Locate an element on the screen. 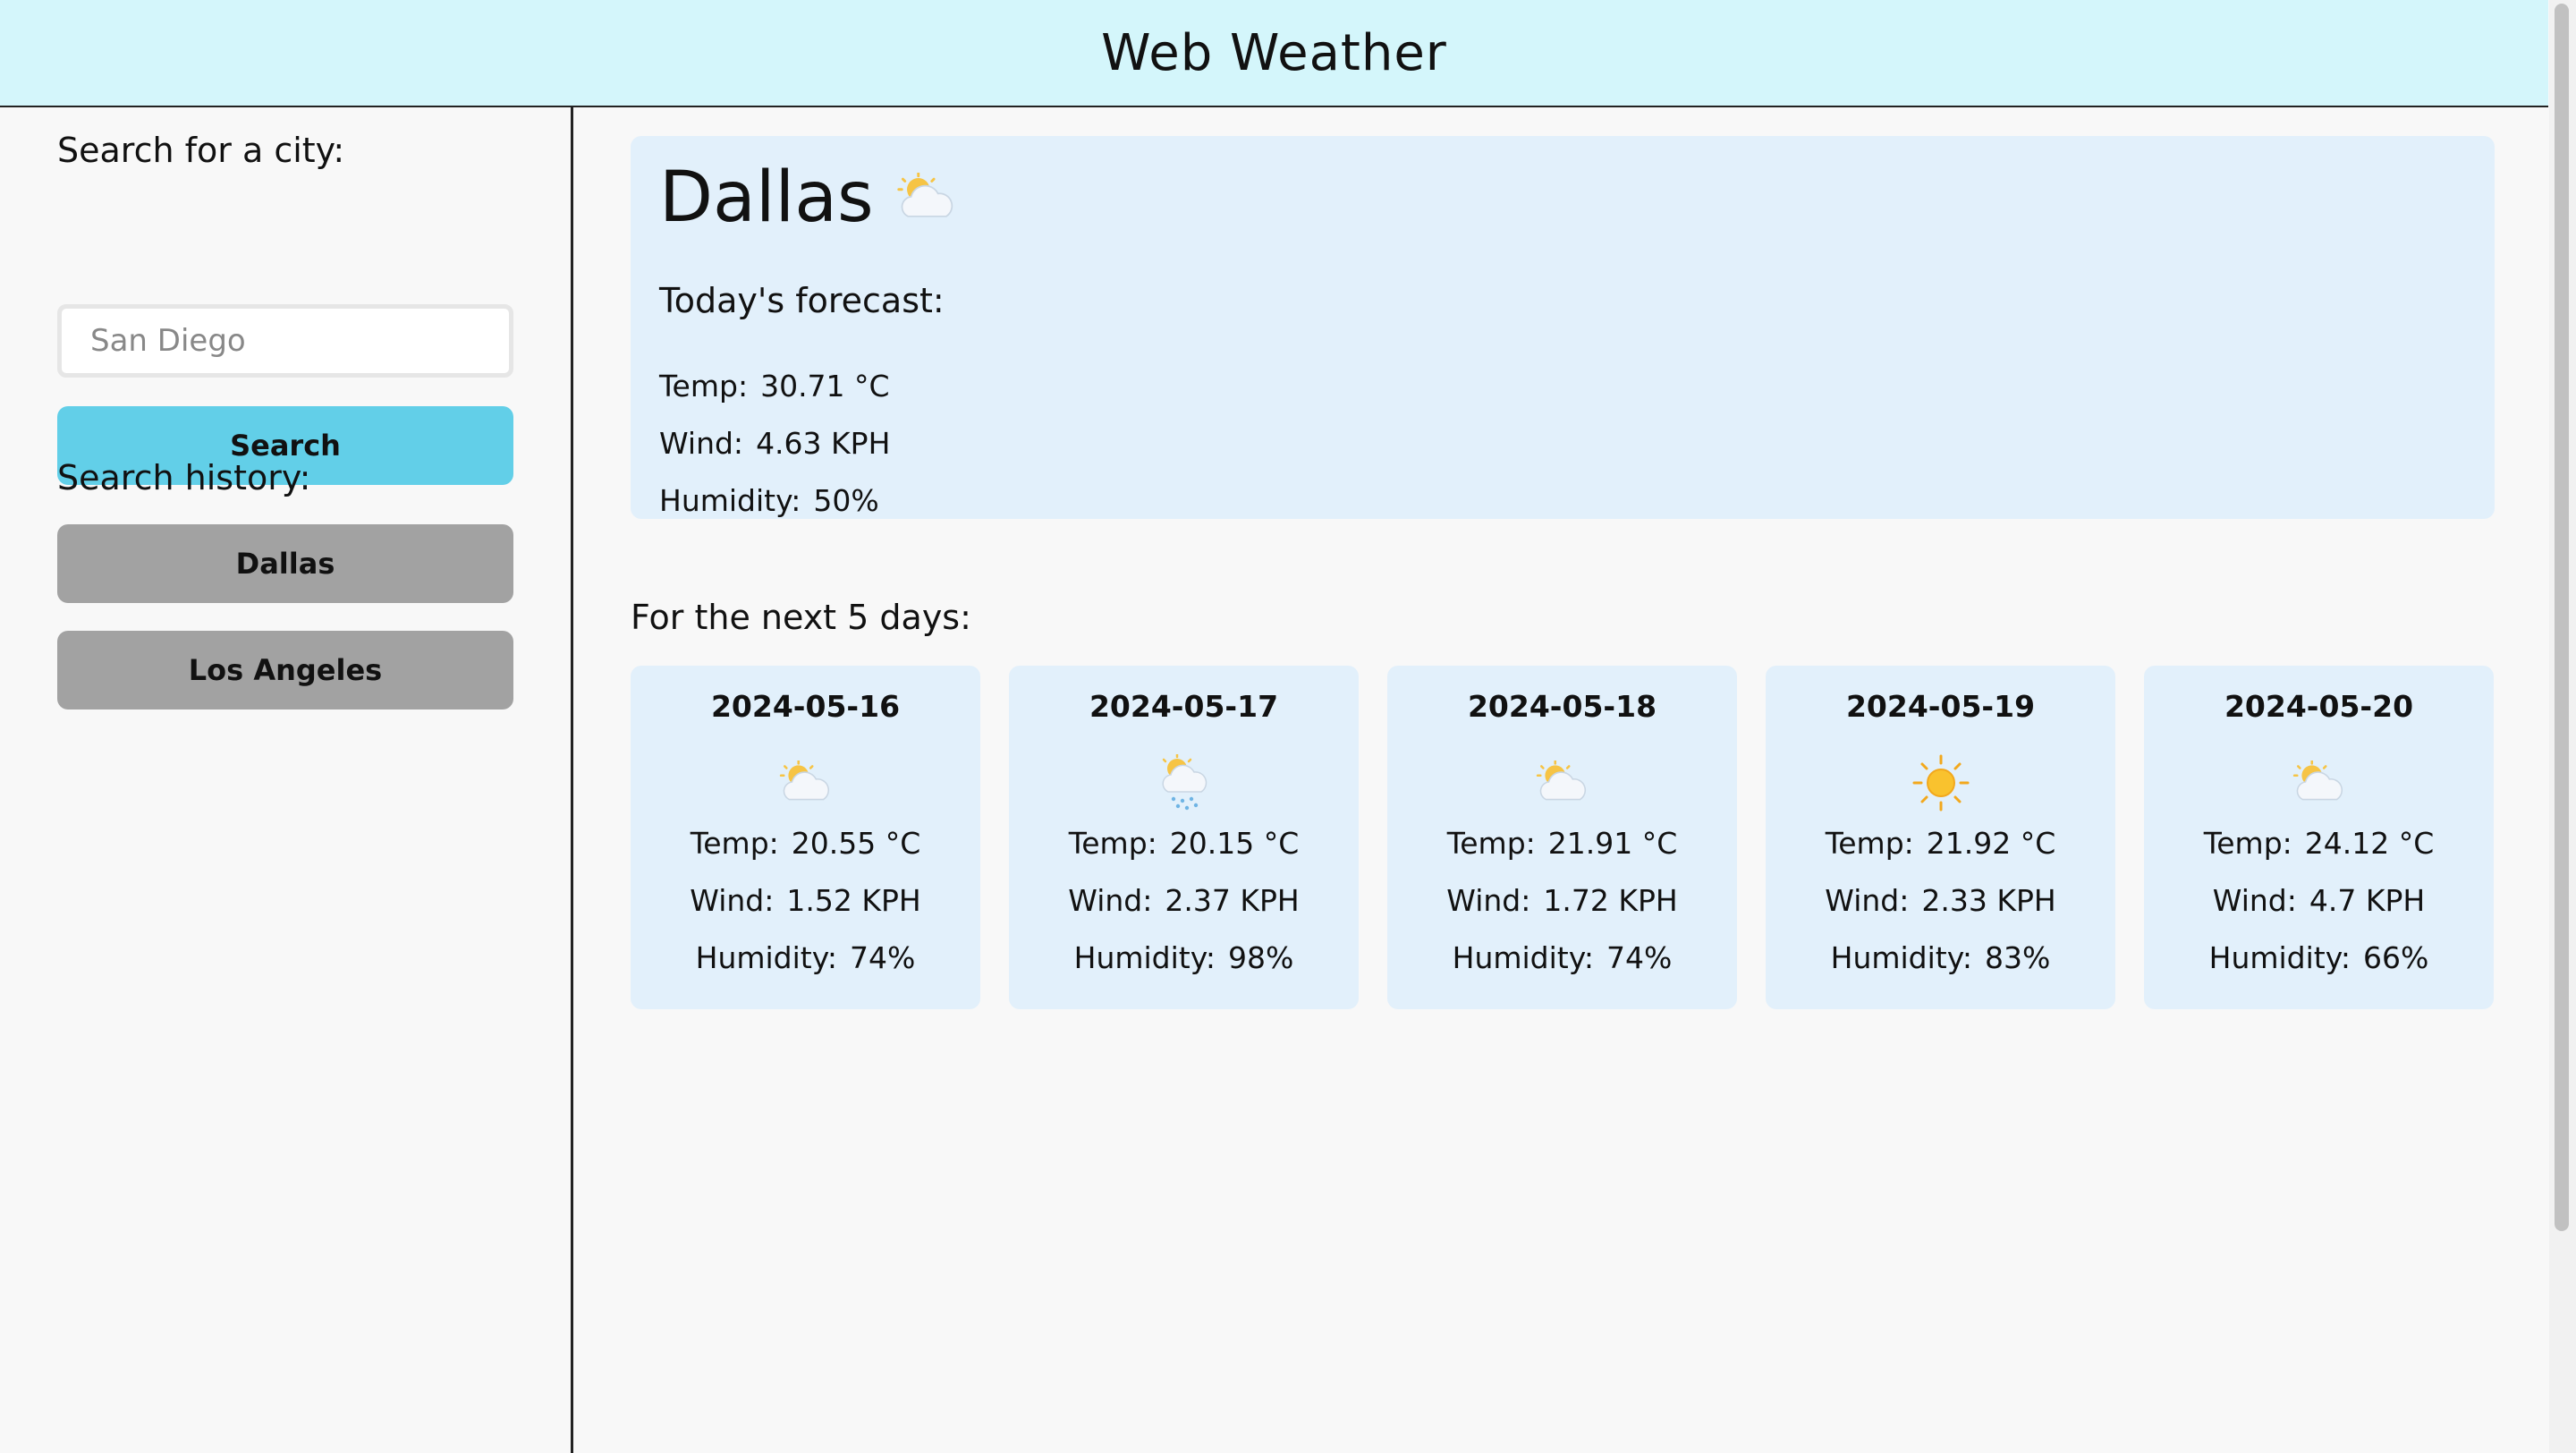 The width and height of the screenshot is (2576, 1453). temp-value: 20.15 °C is located at coordinates (1234, 843).